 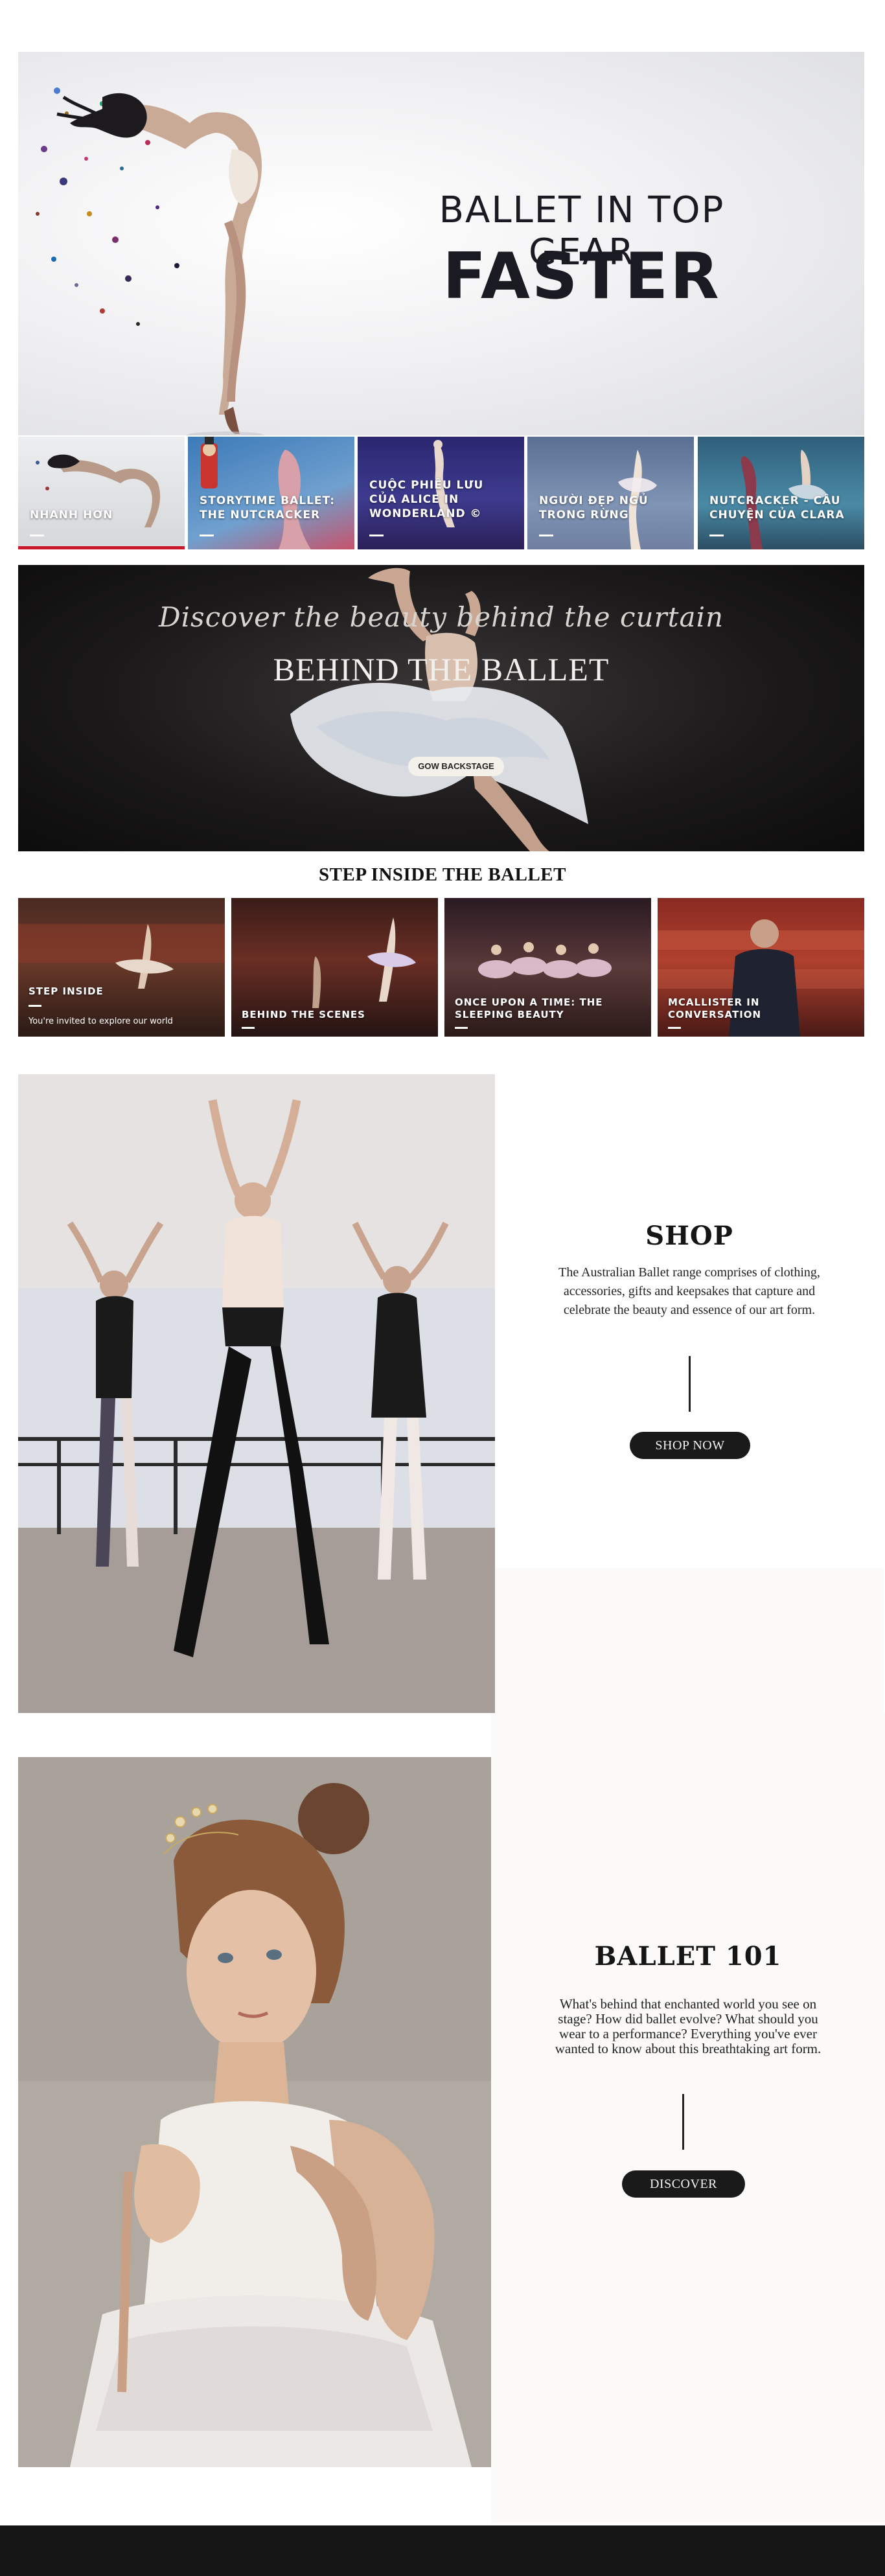 I want to click on shop-divider, so click(x=690, y=1384).